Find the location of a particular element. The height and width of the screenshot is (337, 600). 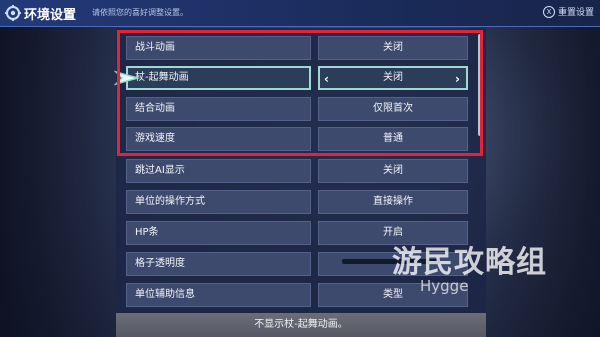

setting-value: 直接操作 is located at coordinates (393, 202).